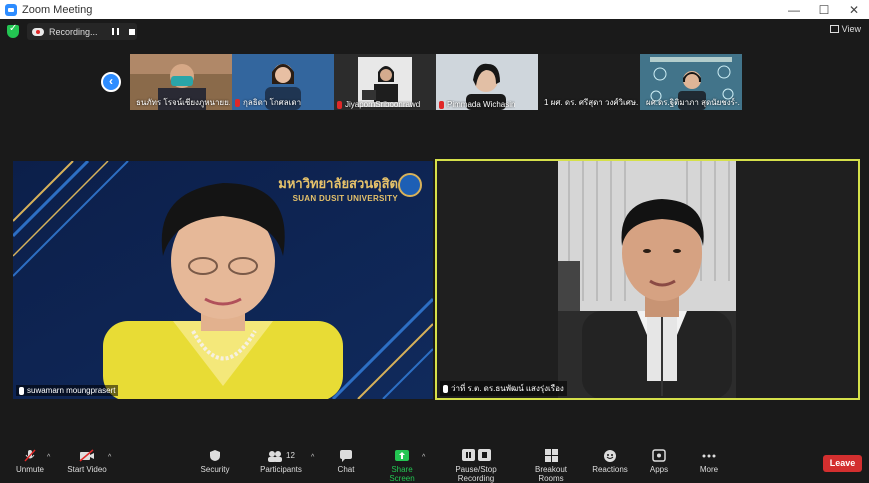 The width and height of the screenshot is (869, 483). What do you see at coordinates (312, 457) in the screenshot?
I see `participants-options-caret: ^` at bounding box center [312, 457].